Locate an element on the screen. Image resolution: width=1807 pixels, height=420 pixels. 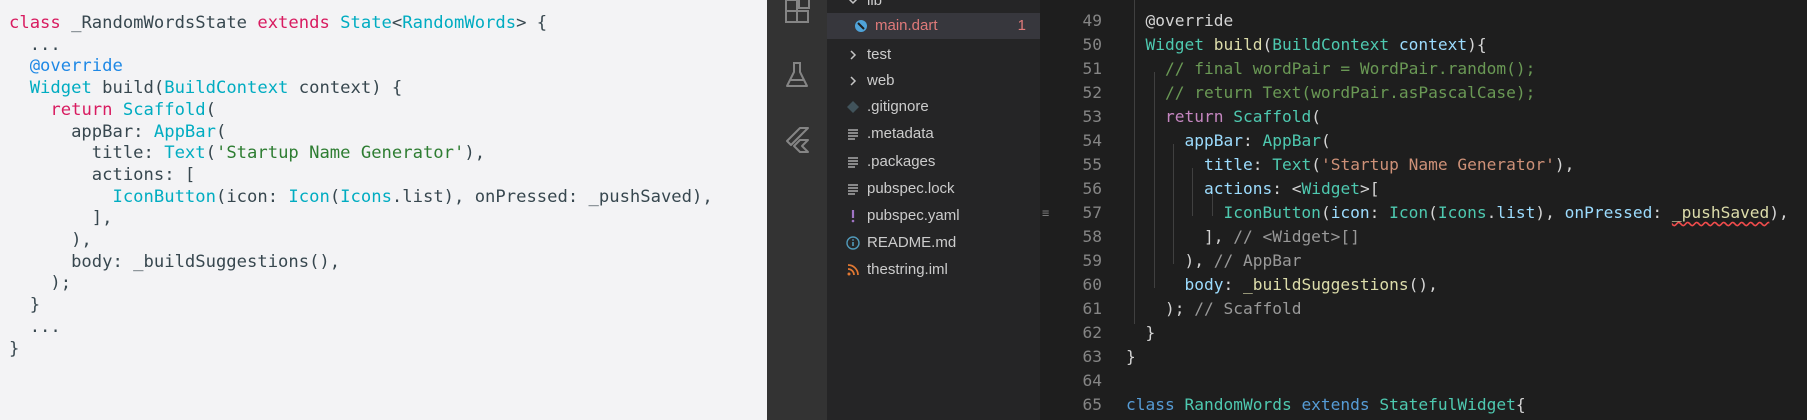
line-number: 52 is located at coordinates (1092, 92).